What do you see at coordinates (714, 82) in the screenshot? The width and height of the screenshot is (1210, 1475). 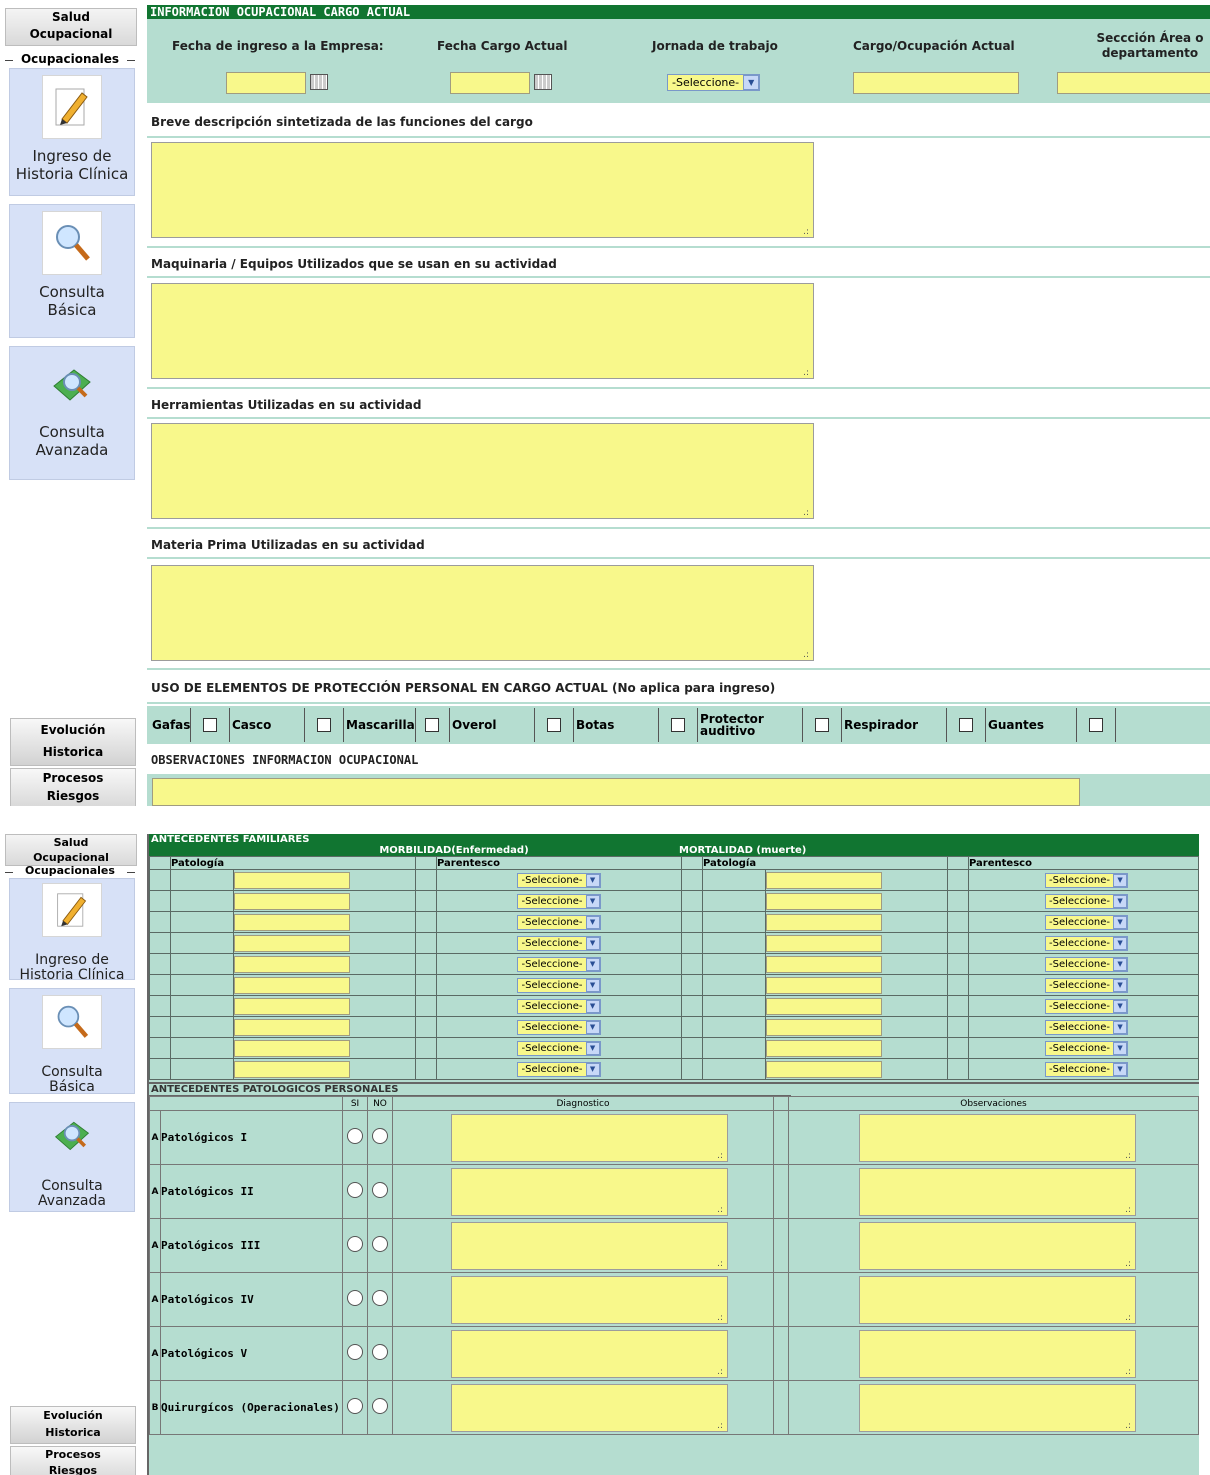 I see `jornada-select: -Seleccione- ▼` at bounding box center [714, 82].